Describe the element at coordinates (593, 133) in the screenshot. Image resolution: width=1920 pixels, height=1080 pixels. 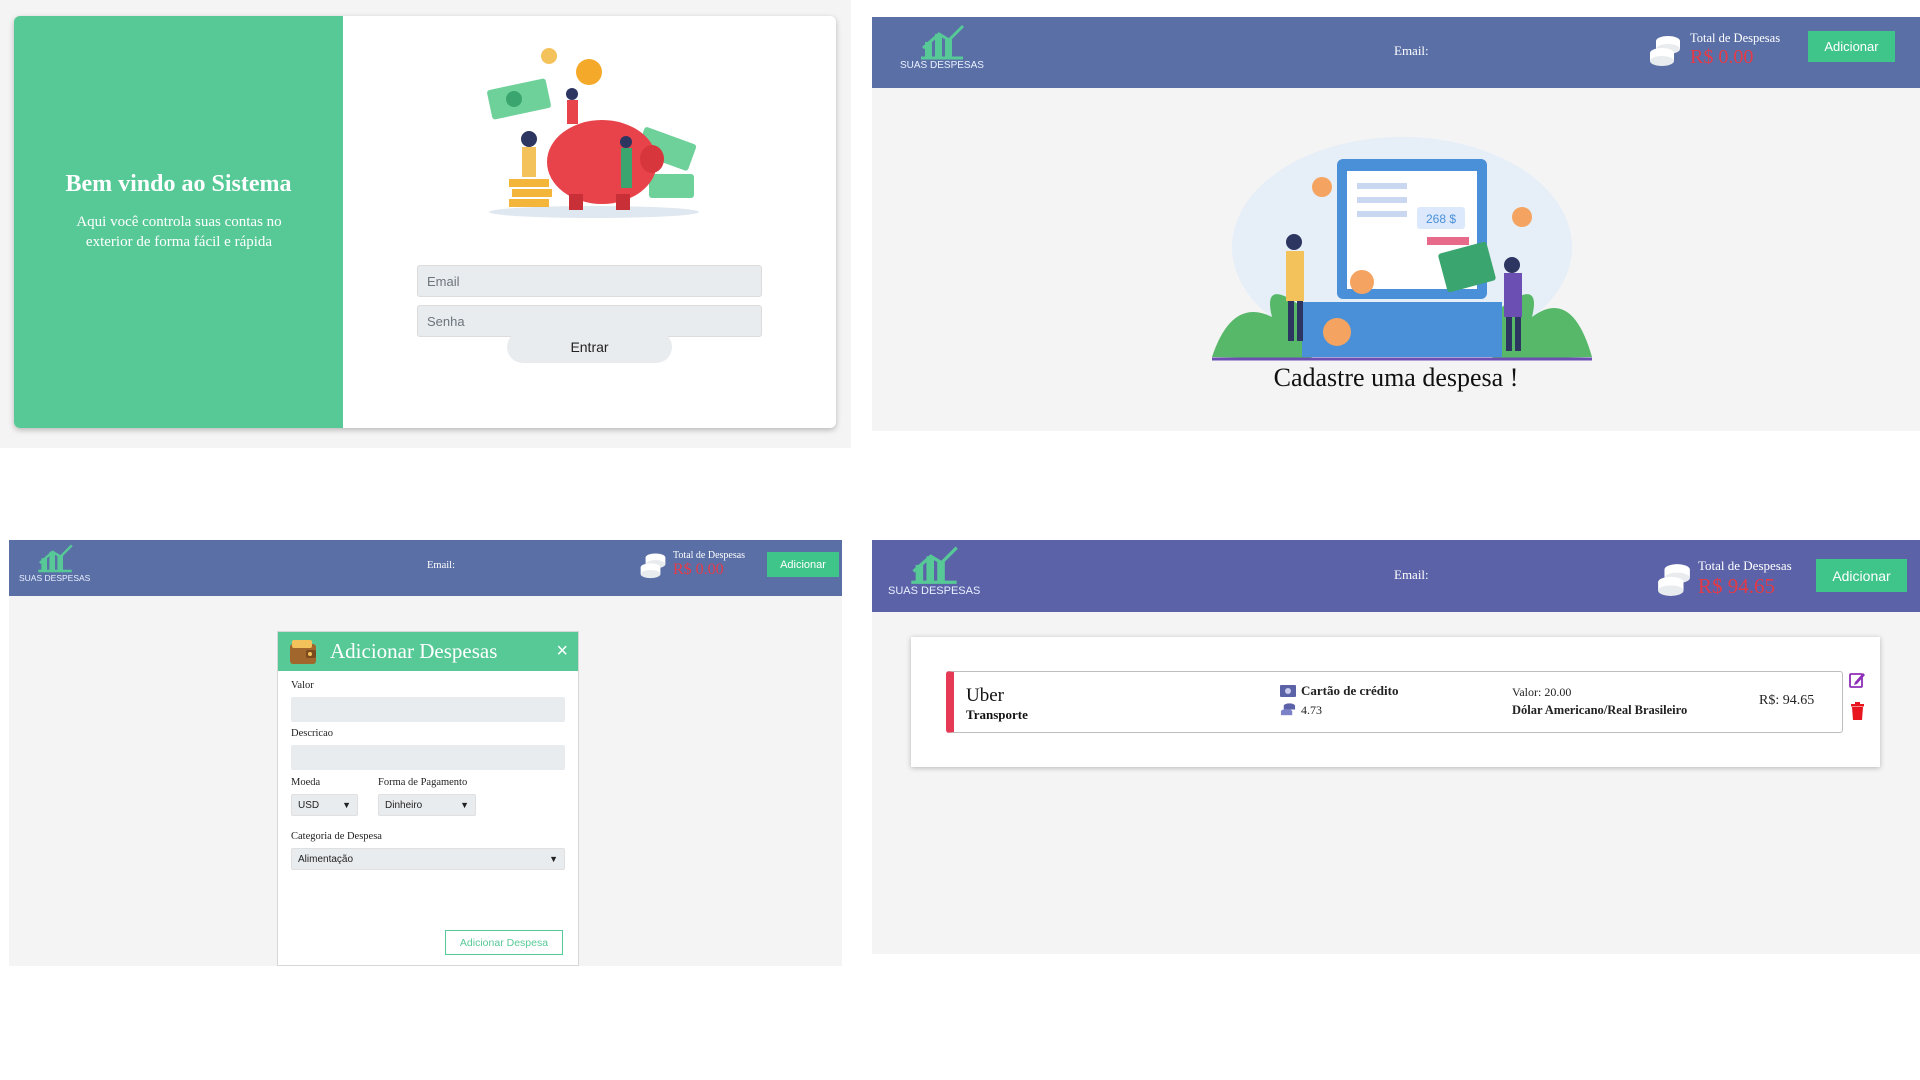
I see `piggy-bank-illustration` at that location.